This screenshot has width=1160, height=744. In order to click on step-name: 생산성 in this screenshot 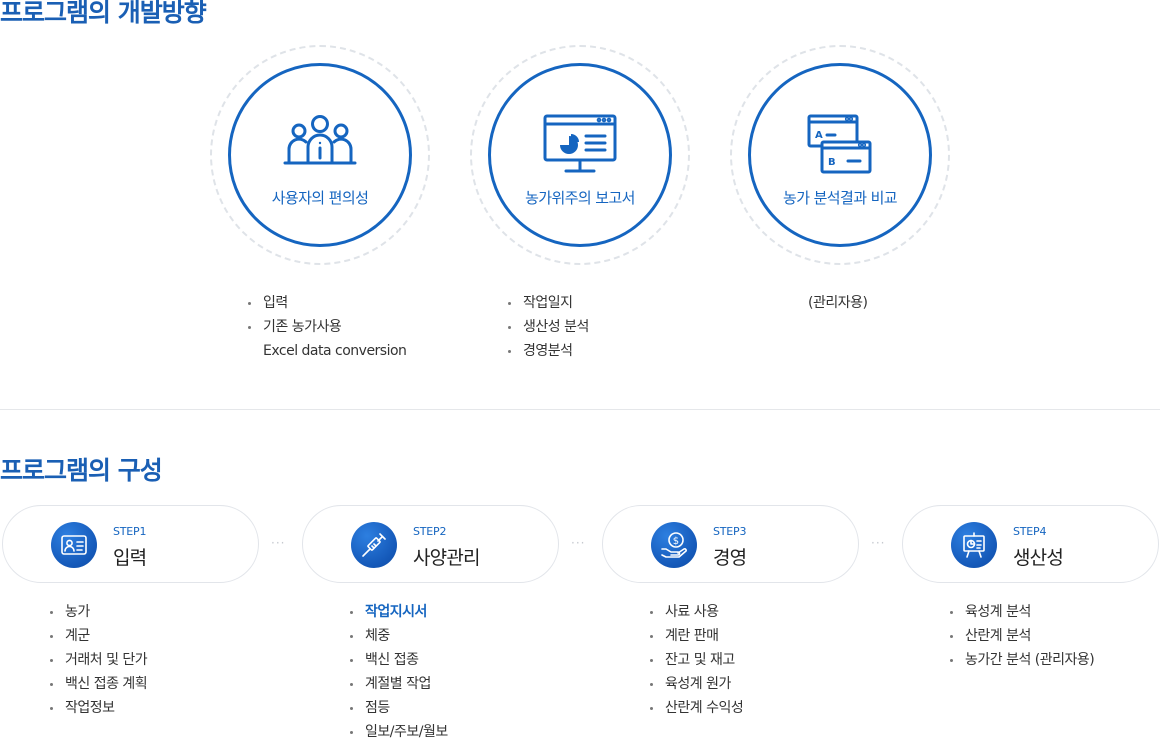, I will do `click(1038, 558)`.